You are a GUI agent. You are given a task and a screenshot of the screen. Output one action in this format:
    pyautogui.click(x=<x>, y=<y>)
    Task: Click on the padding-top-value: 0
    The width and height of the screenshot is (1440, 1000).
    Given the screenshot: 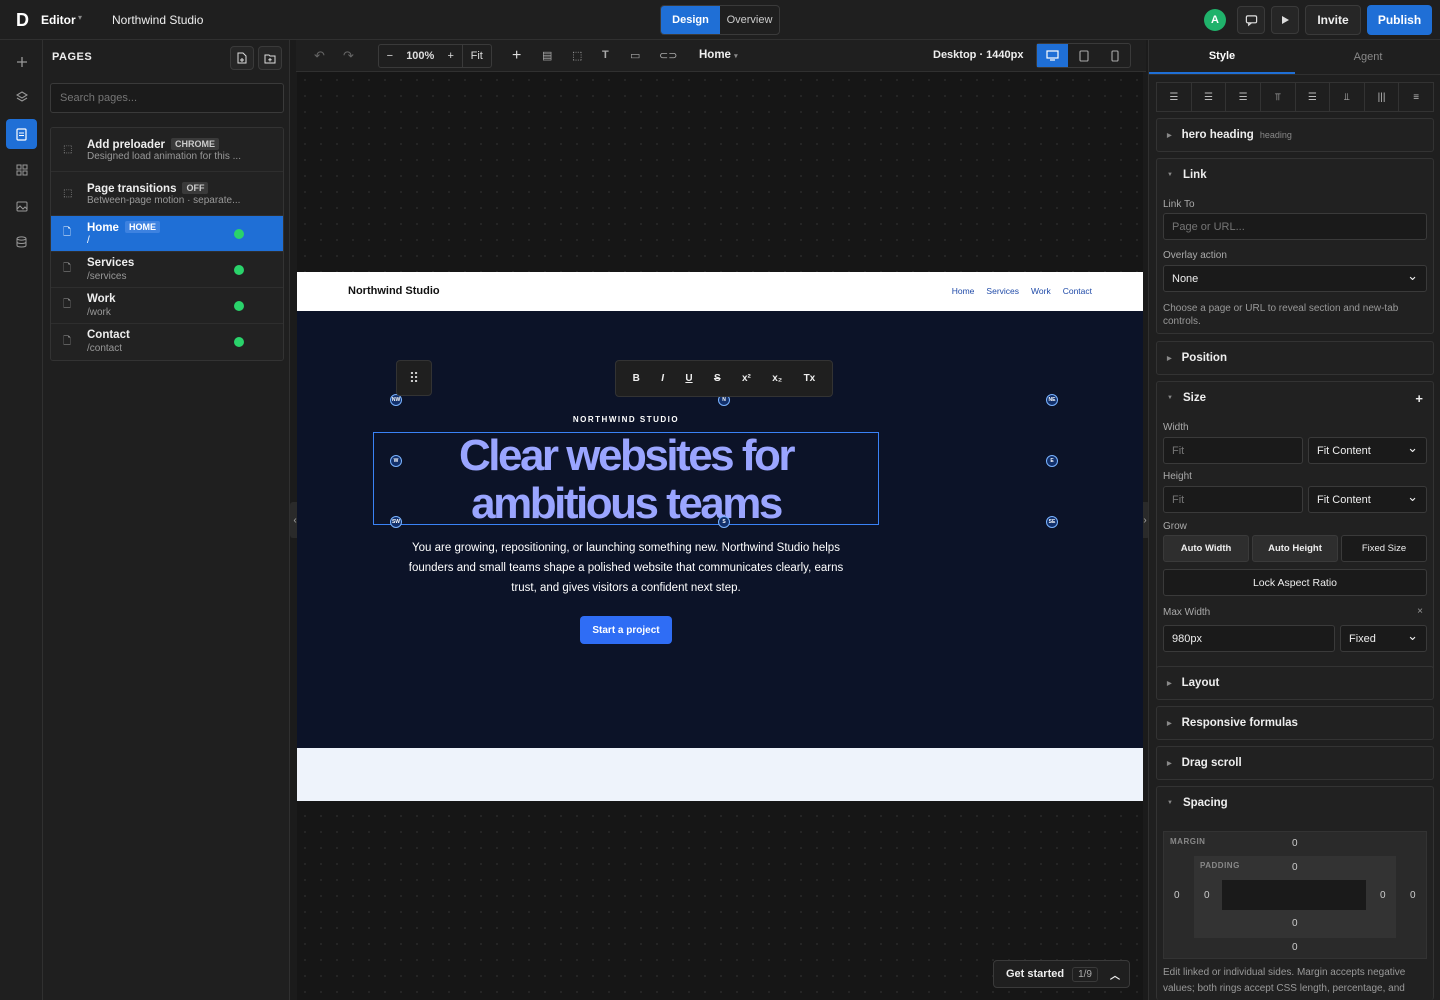 What is the action you would take?
    pyautogui.click(x=1295, y=867)
    